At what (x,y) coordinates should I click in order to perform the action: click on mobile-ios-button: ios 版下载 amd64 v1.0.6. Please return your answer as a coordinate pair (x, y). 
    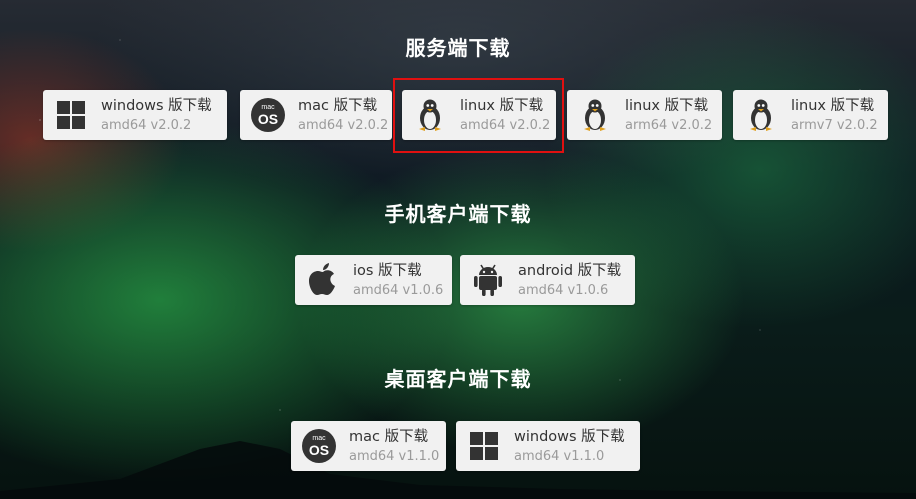
    Looking at the image, I should click on (373, 280).